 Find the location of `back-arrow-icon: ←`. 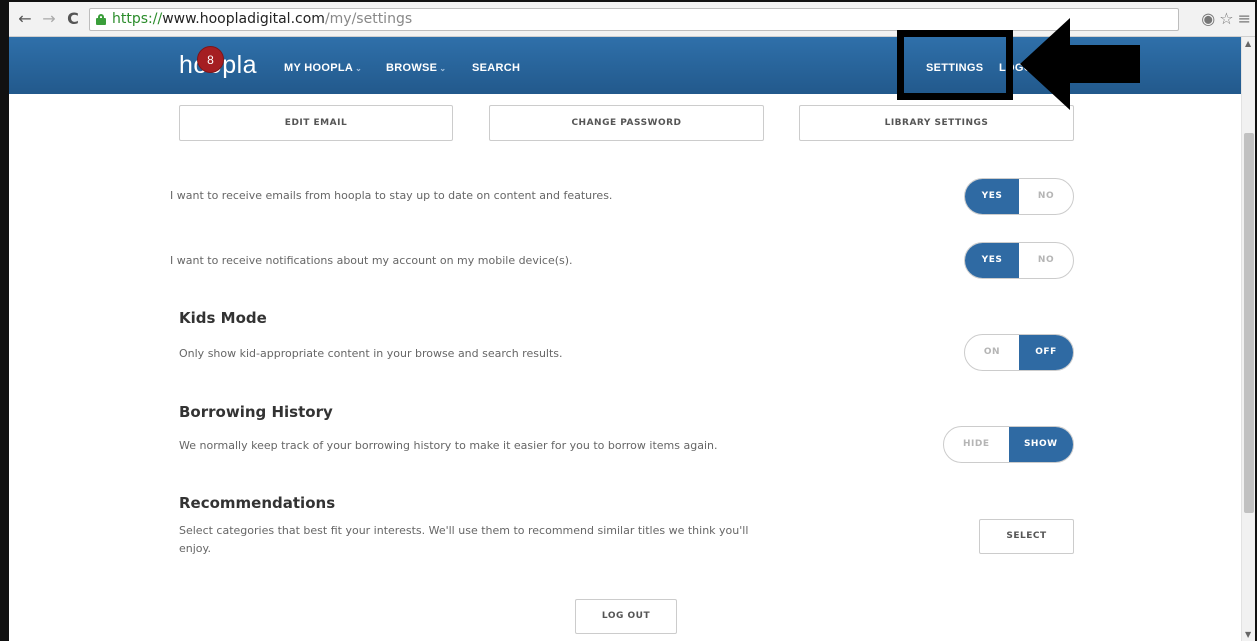

back-arrow-icon: ← is located at coordinates (25, 19).